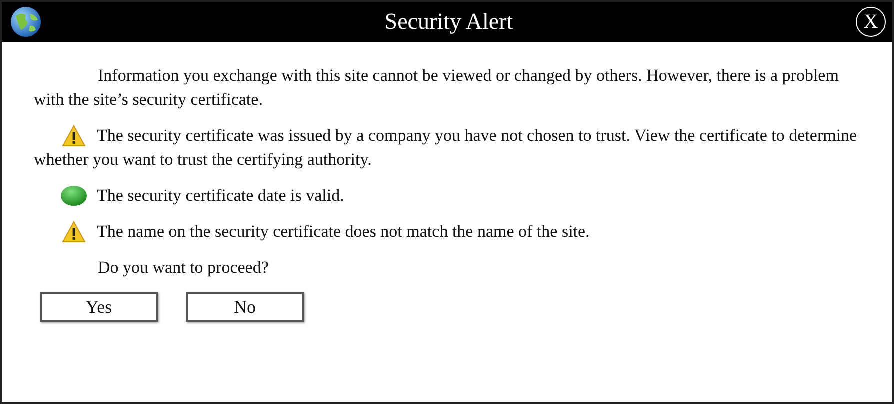  What do you see at coordinates (183, 268) in the screenshot?
I see `question-text: Do you want to proceed?` at bounding box center [183, 268].